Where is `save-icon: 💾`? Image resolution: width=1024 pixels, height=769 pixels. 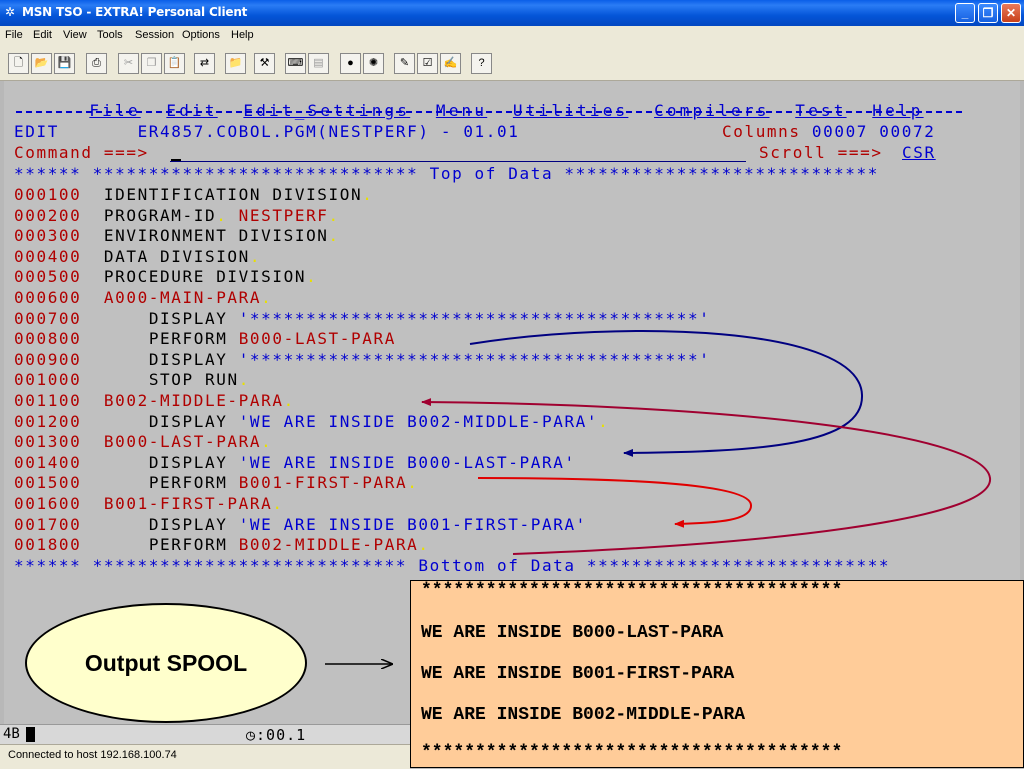
save-icon: 💾 is located at coordinates (64, 63).